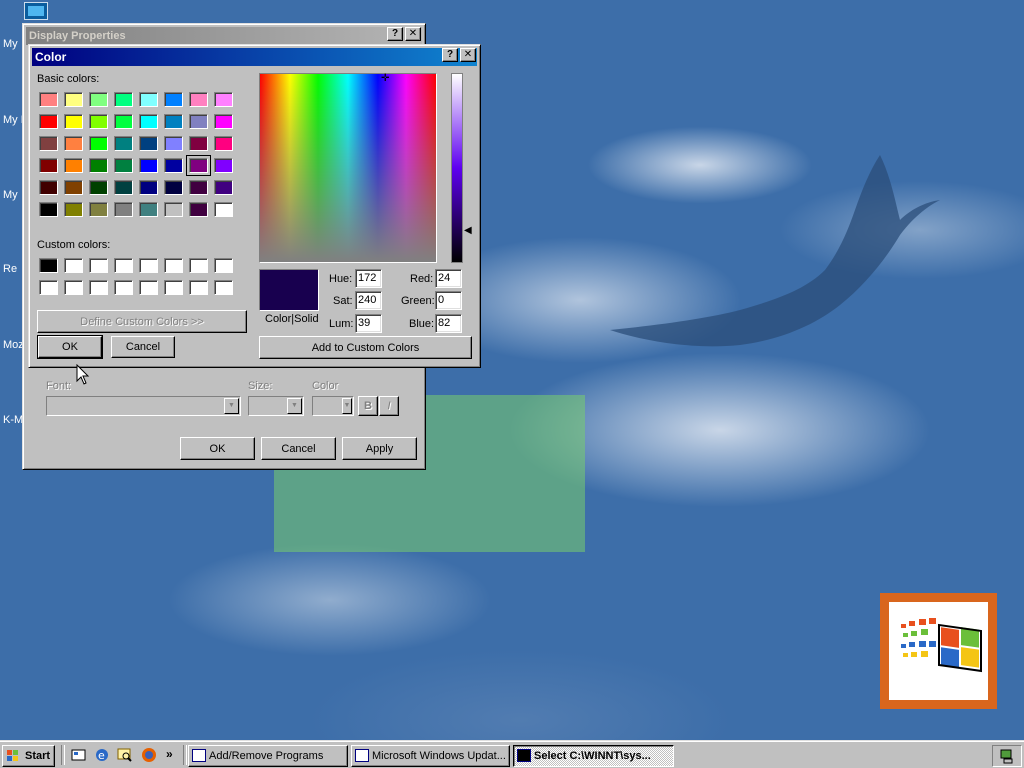 This screenshot has width=1024, height=768. What do you see at coordinates (1007, 756) in the screenshot?
I see `network-icon` at bounding box center [1007, 756].